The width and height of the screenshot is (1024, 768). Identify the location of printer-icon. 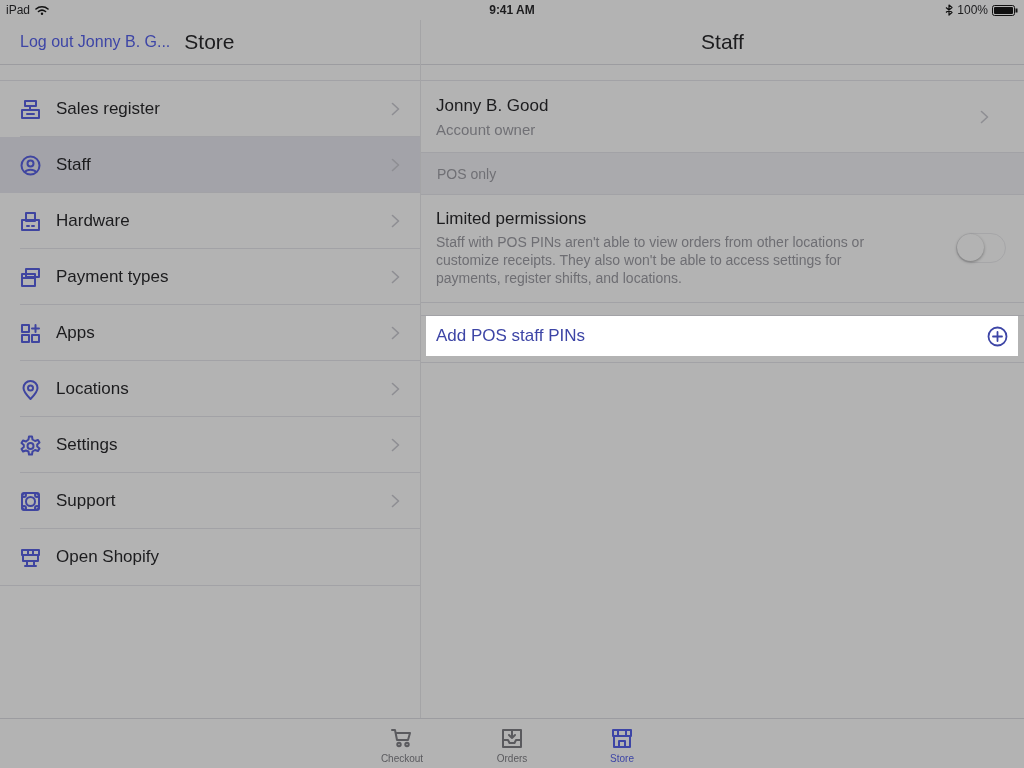
(30, 221).